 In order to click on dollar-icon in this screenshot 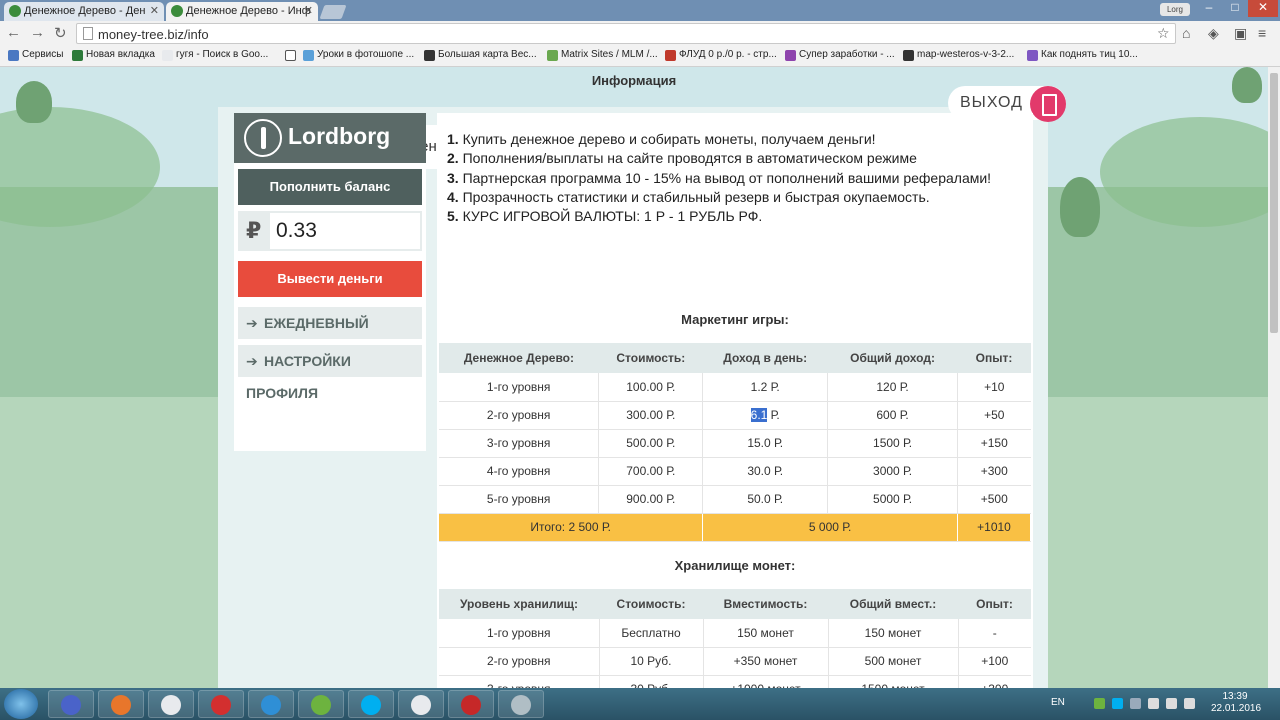, I will do `click(552, 55)`.